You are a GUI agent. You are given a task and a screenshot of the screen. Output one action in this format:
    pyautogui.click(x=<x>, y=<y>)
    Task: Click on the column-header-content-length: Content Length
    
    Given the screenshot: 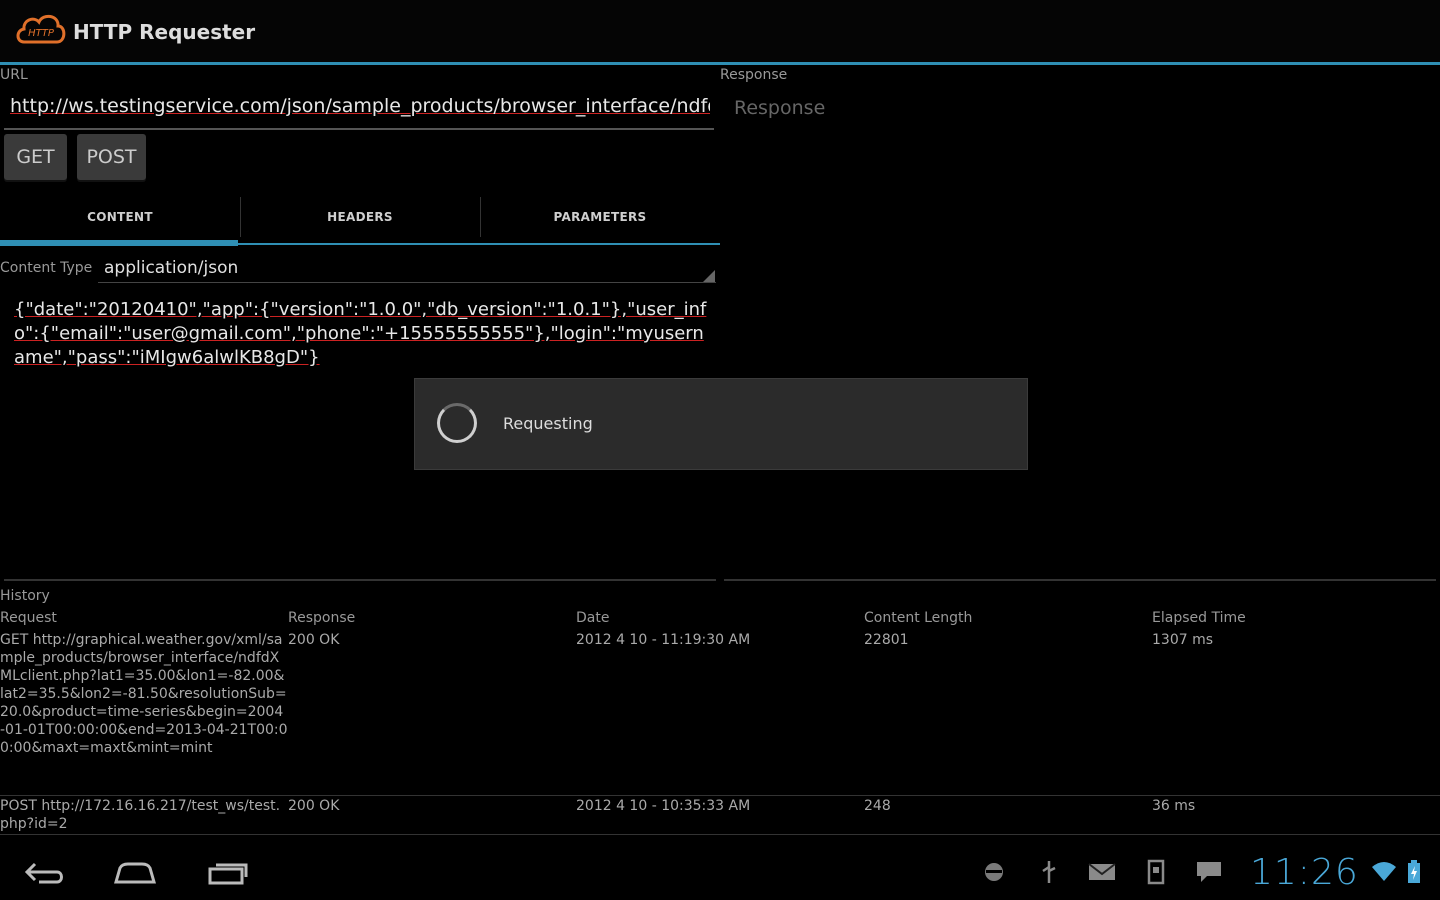 What is the action you would take?
    pyautogui.click(x=918, y=618)
    